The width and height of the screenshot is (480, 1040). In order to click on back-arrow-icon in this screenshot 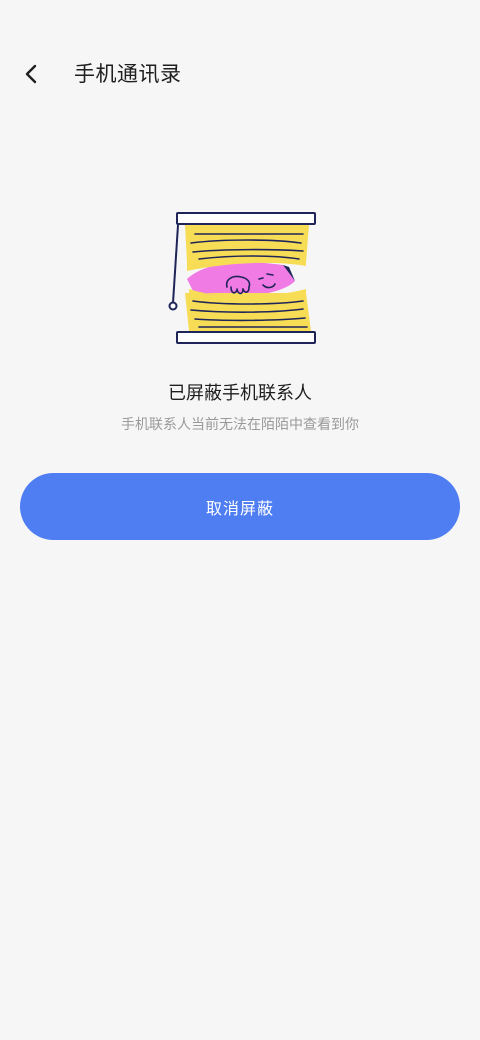, I will do `click(31, 74)`.